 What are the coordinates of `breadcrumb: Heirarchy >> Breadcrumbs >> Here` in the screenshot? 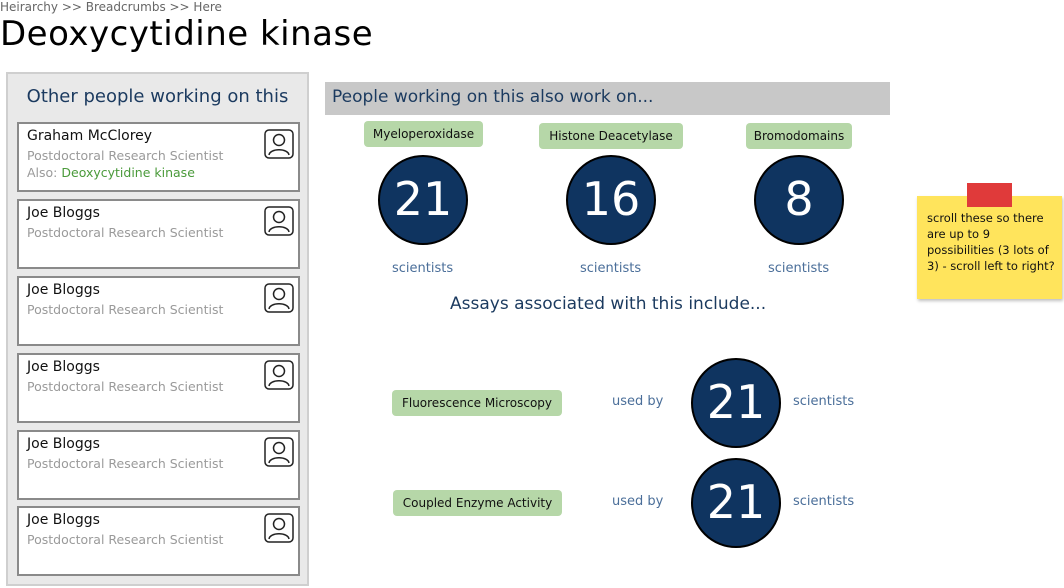 It's located at (111, 7).